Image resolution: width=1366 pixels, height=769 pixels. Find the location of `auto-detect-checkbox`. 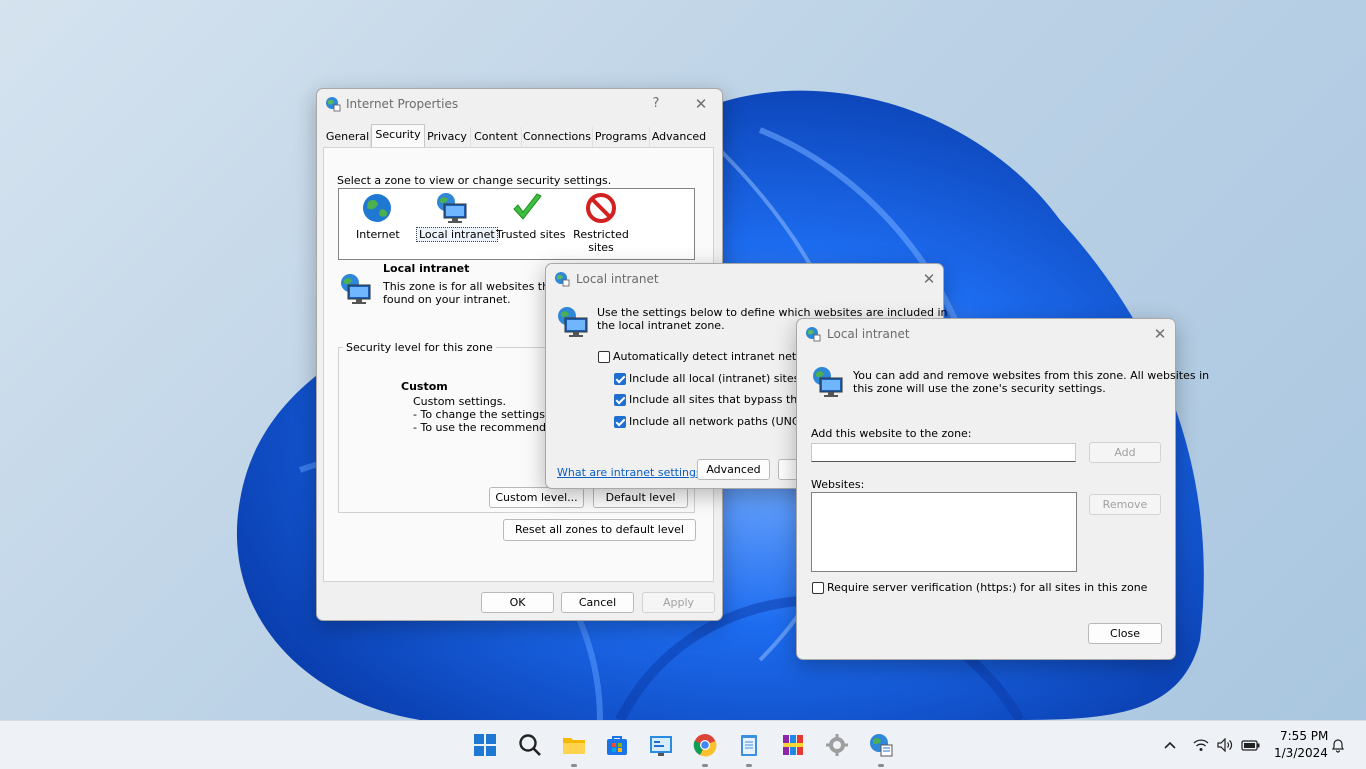

auto-detect-checkbox is located at coordinates (604, 357).